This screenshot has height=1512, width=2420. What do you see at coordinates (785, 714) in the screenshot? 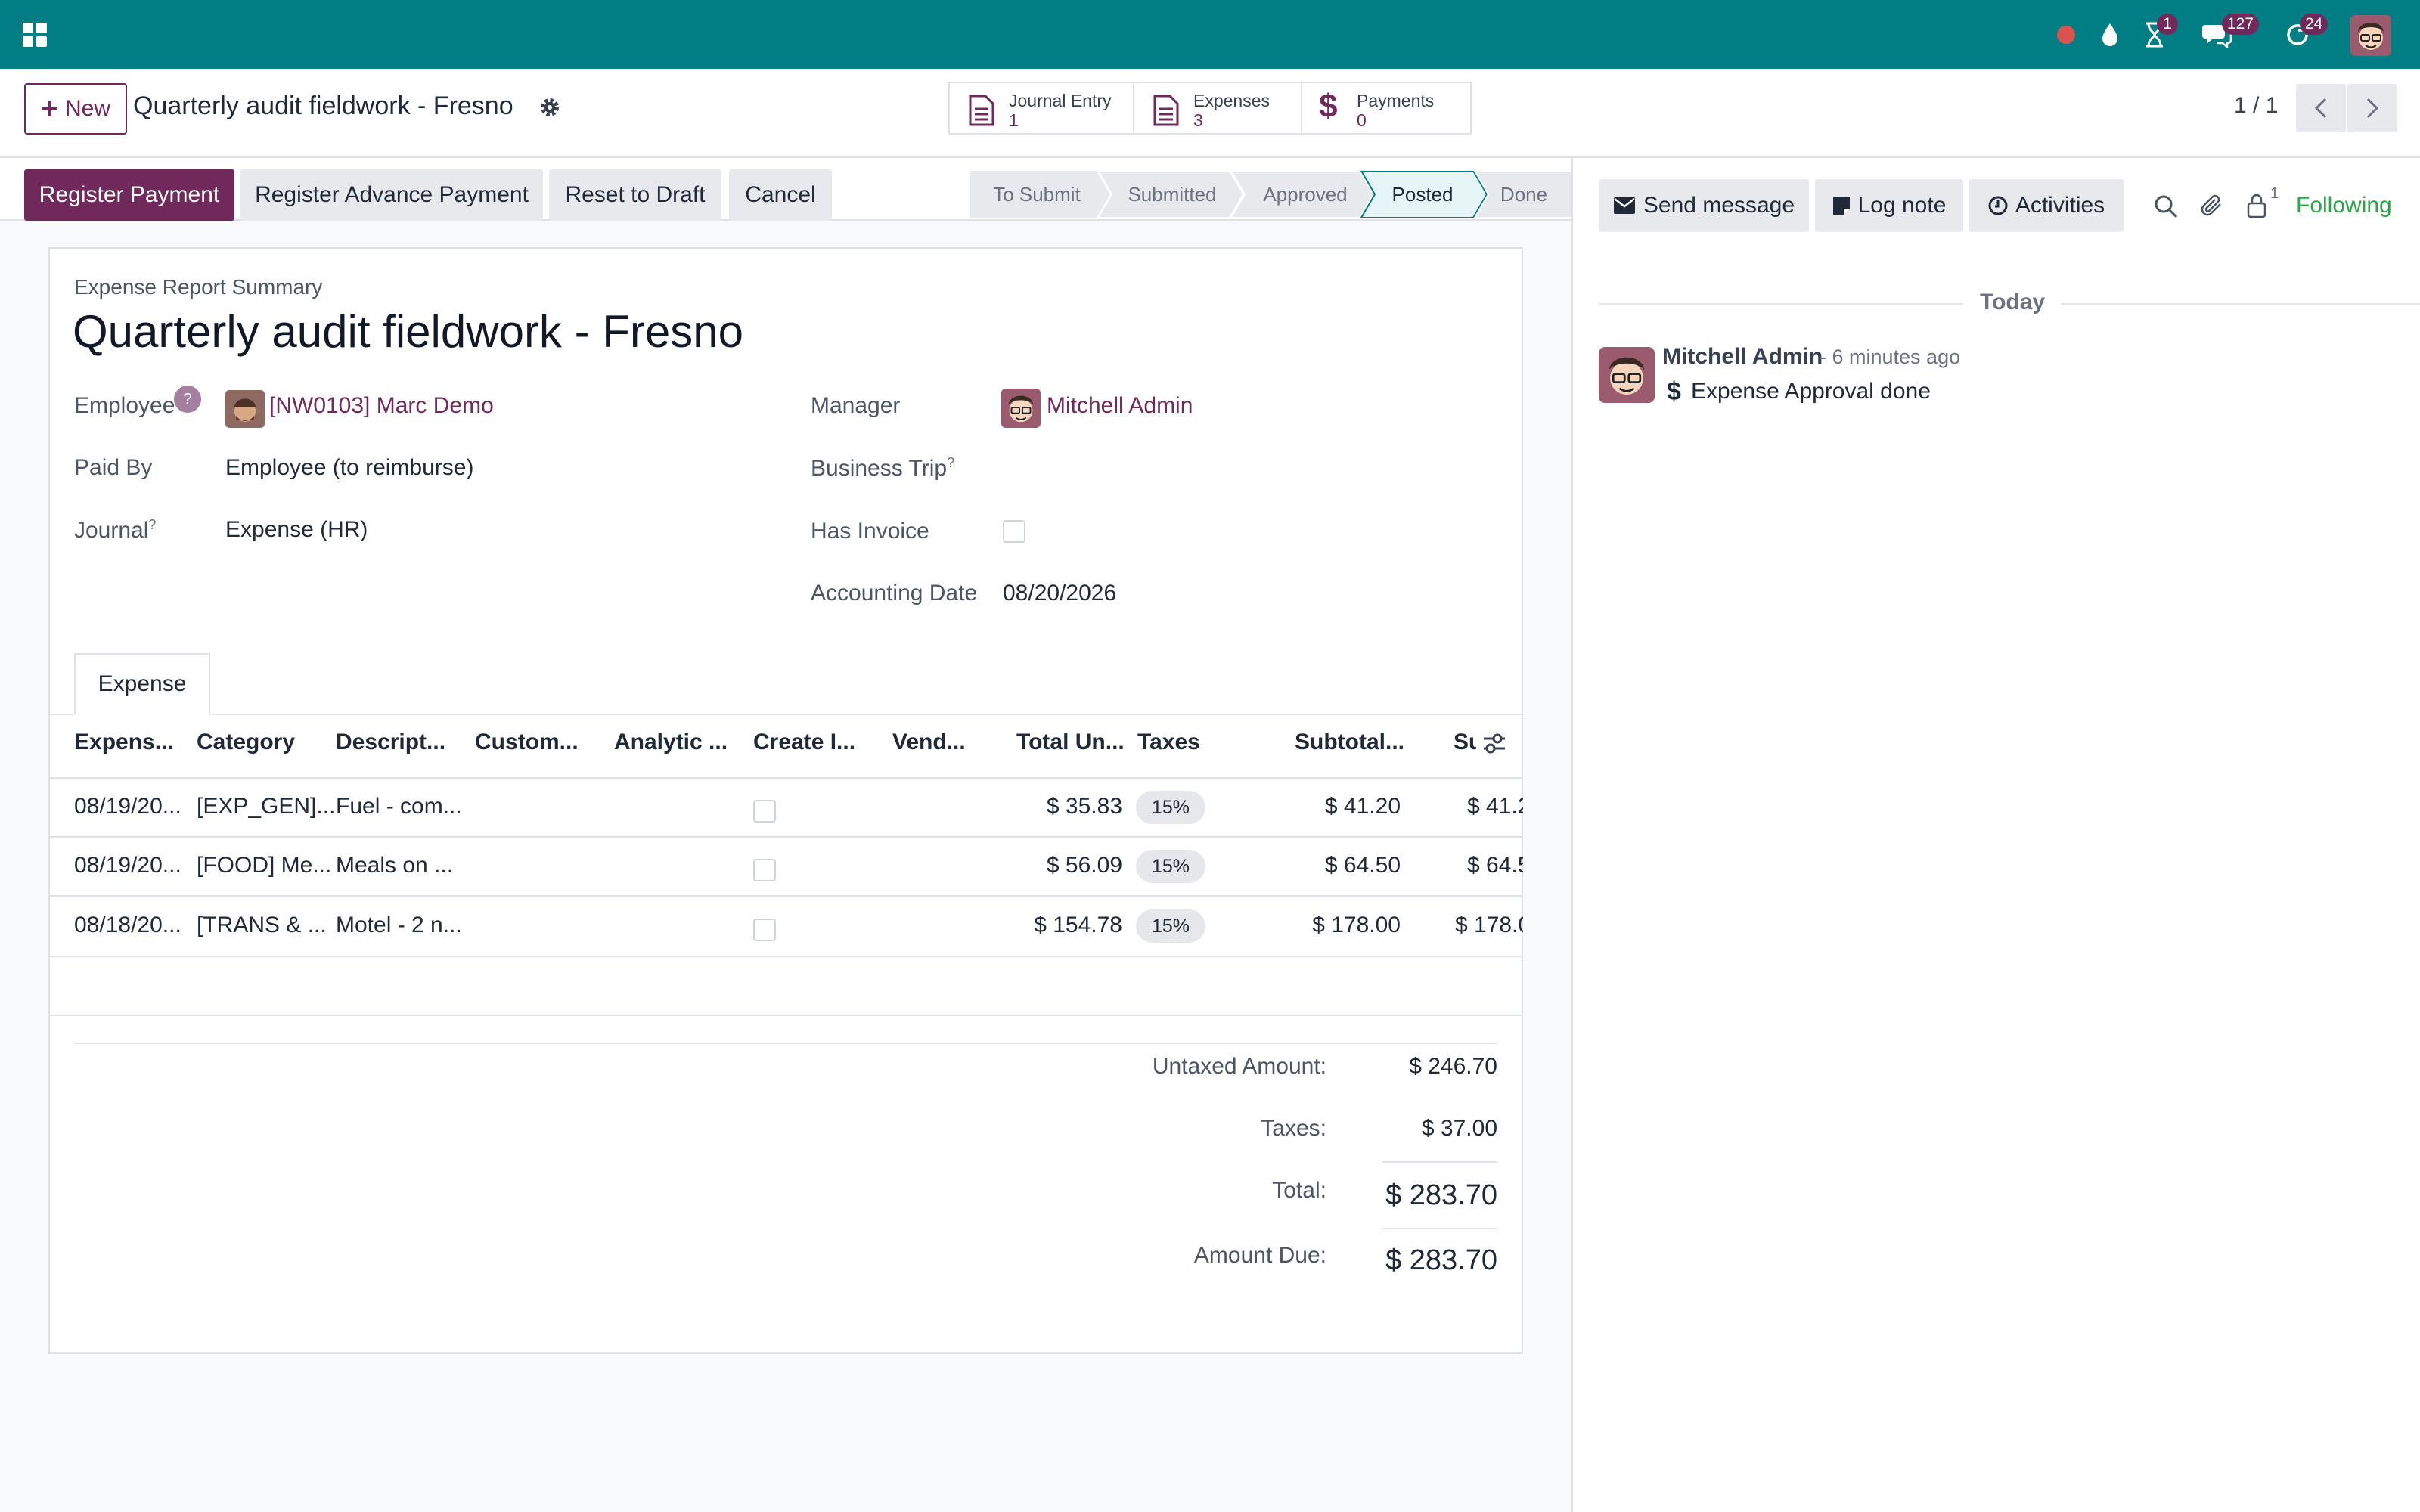
I see `tab-underline` at bounding box center [785, 714].